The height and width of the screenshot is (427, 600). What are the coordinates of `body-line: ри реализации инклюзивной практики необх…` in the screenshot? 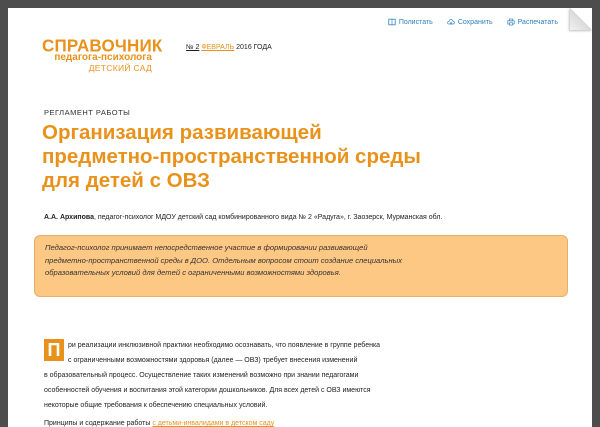 It's located at (224, 345).